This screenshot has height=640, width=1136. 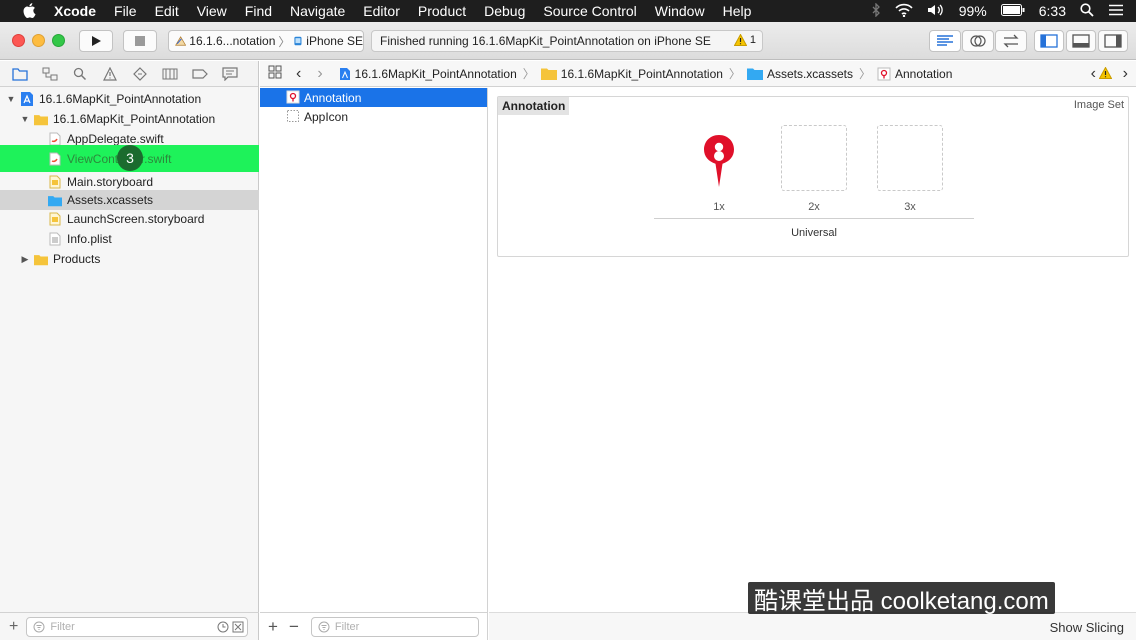 I want to click on issue-warning-icon, so click(x=1105, y=74).